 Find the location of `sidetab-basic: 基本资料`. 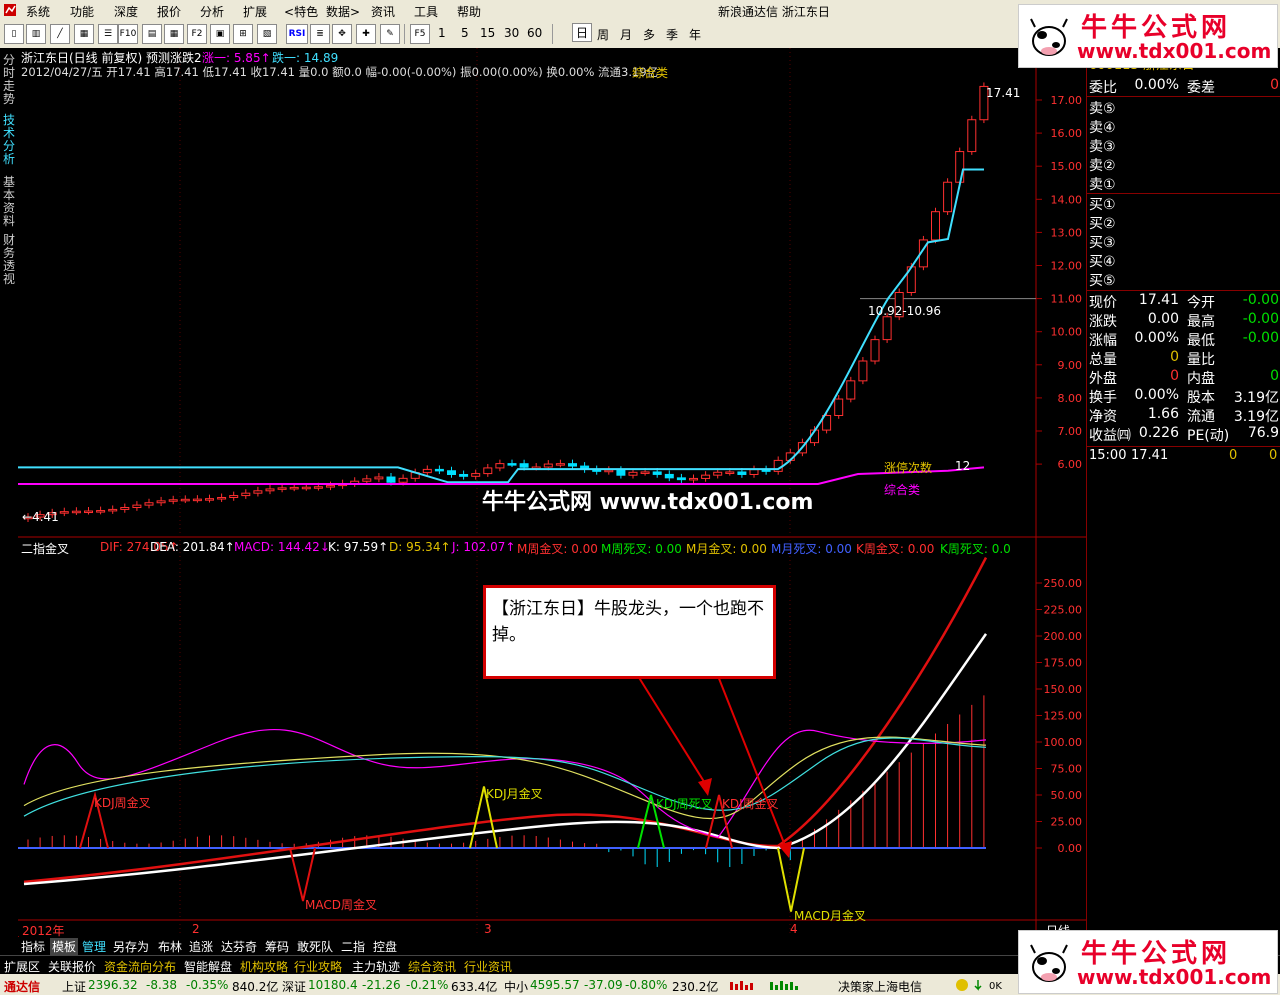

sidetab-basic: 基本资料 is located at coordinates (9, 202).